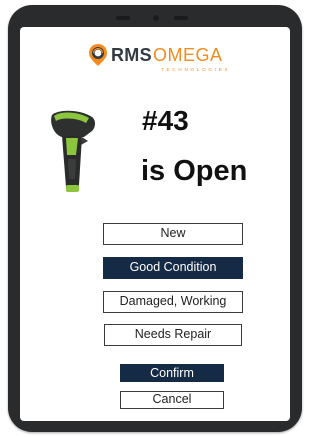 This screenshot has height=437, width=320. I want to click on condition-option-damaged-working: Damaged, Working, so click(173, 302).